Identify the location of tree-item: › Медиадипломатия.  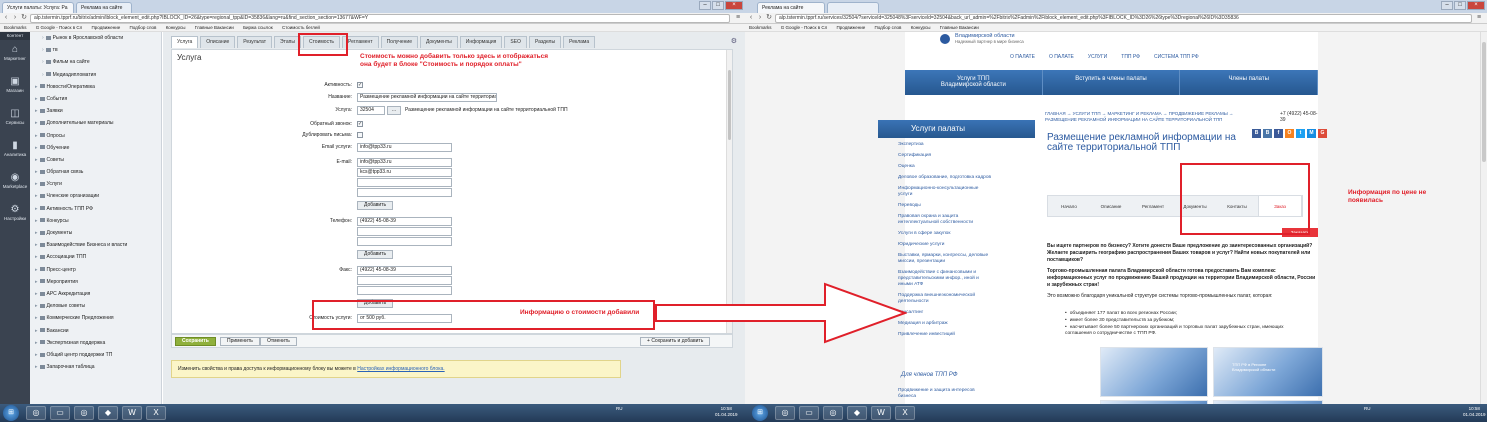
(95, 75).